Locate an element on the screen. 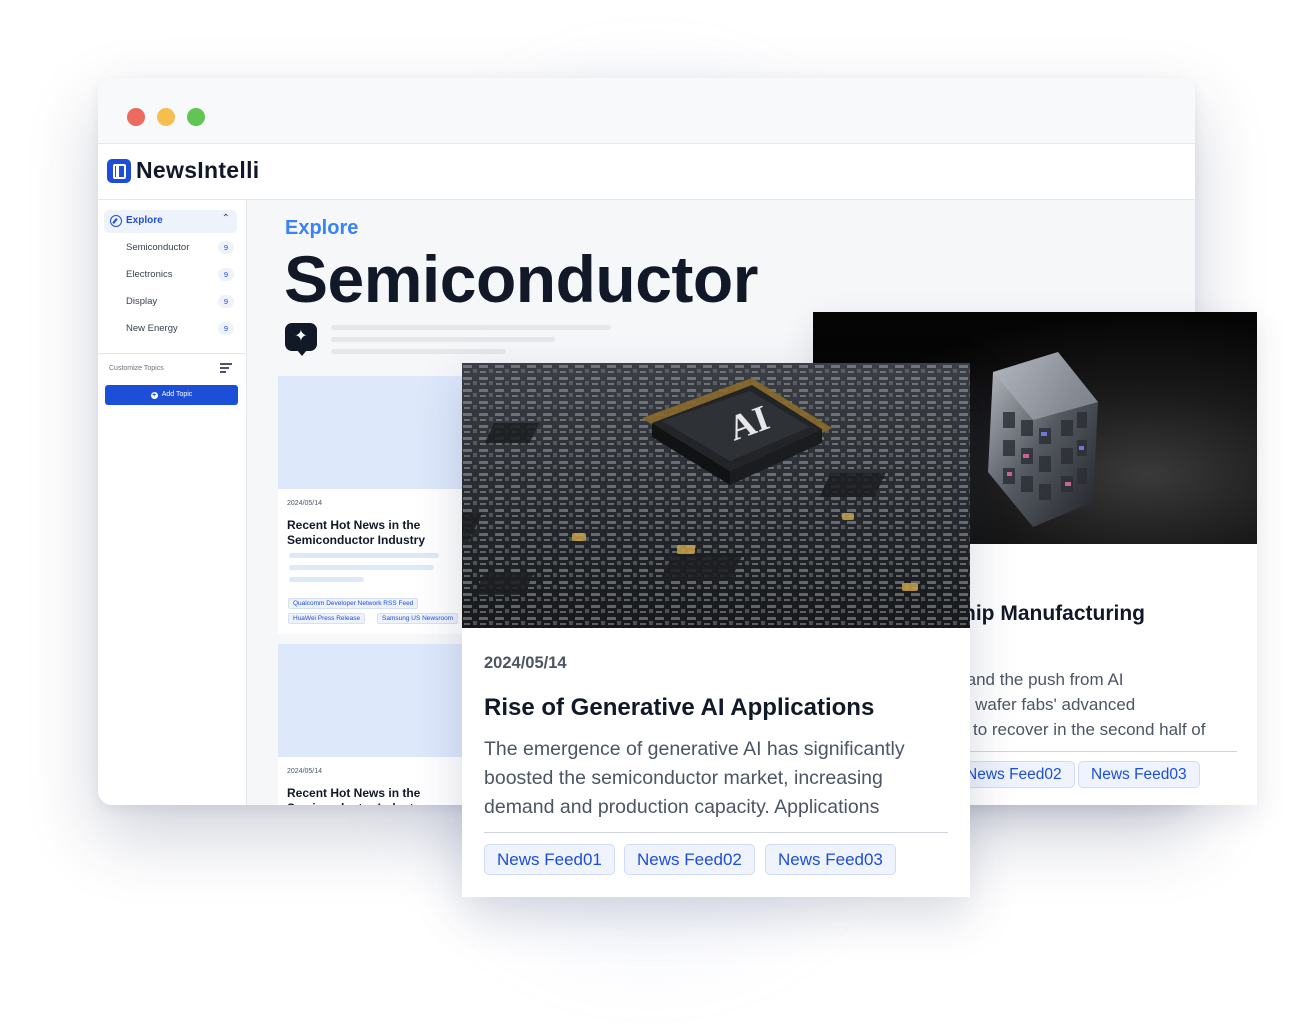 The height and width of the screenshot is (1026, 1303). sidebar-explore: Explore ⌃ is located at coordinates (170, 221).